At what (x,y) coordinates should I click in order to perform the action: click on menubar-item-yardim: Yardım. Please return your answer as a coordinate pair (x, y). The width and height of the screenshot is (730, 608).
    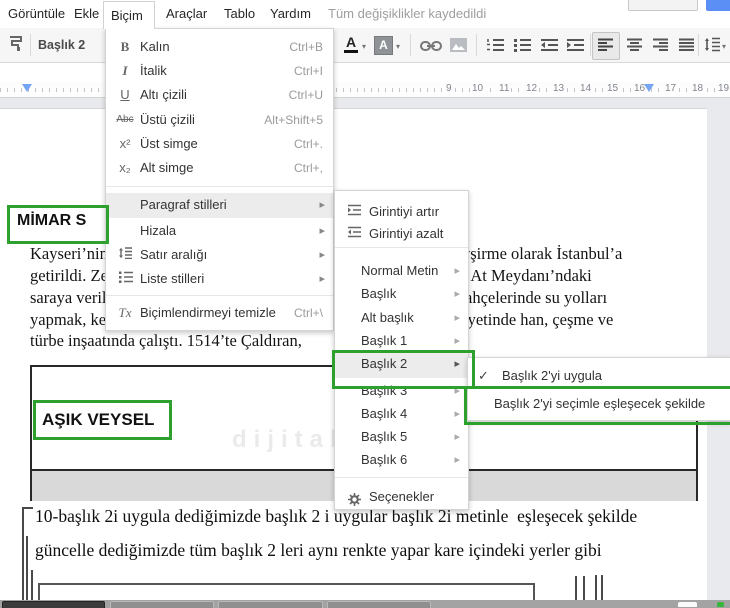
    Looking at the image, I should click on (290, 14).